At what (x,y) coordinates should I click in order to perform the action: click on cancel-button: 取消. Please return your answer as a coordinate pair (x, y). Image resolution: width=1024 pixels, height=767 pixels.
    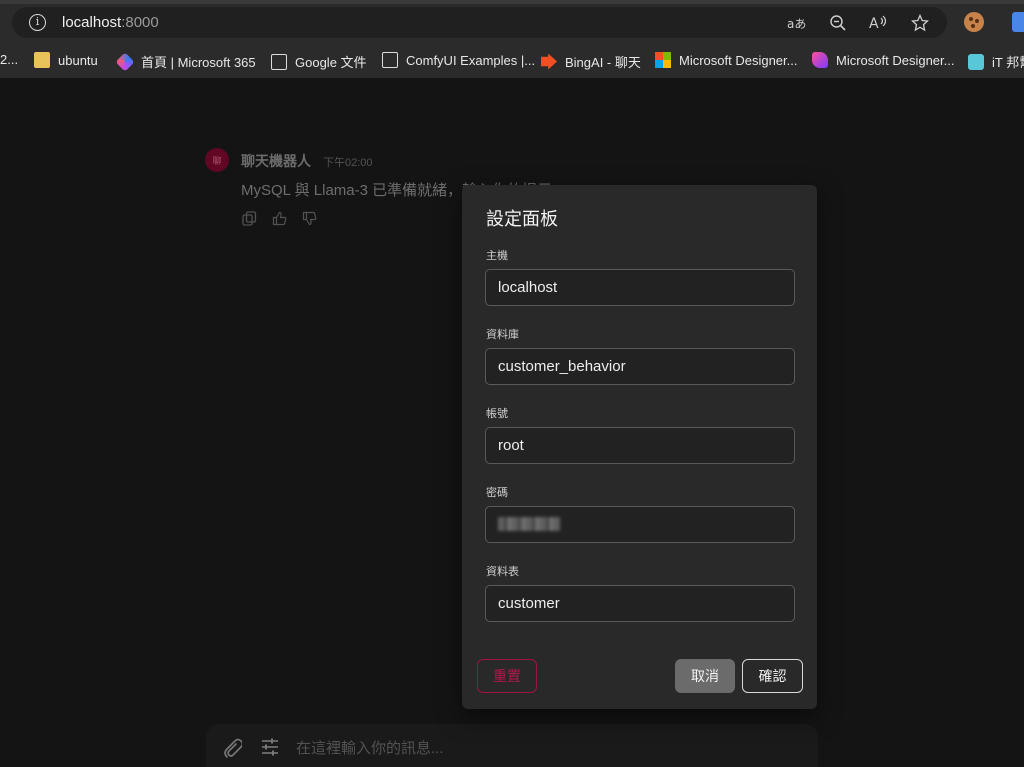
    Looking at the image, I should click on (705, 676).